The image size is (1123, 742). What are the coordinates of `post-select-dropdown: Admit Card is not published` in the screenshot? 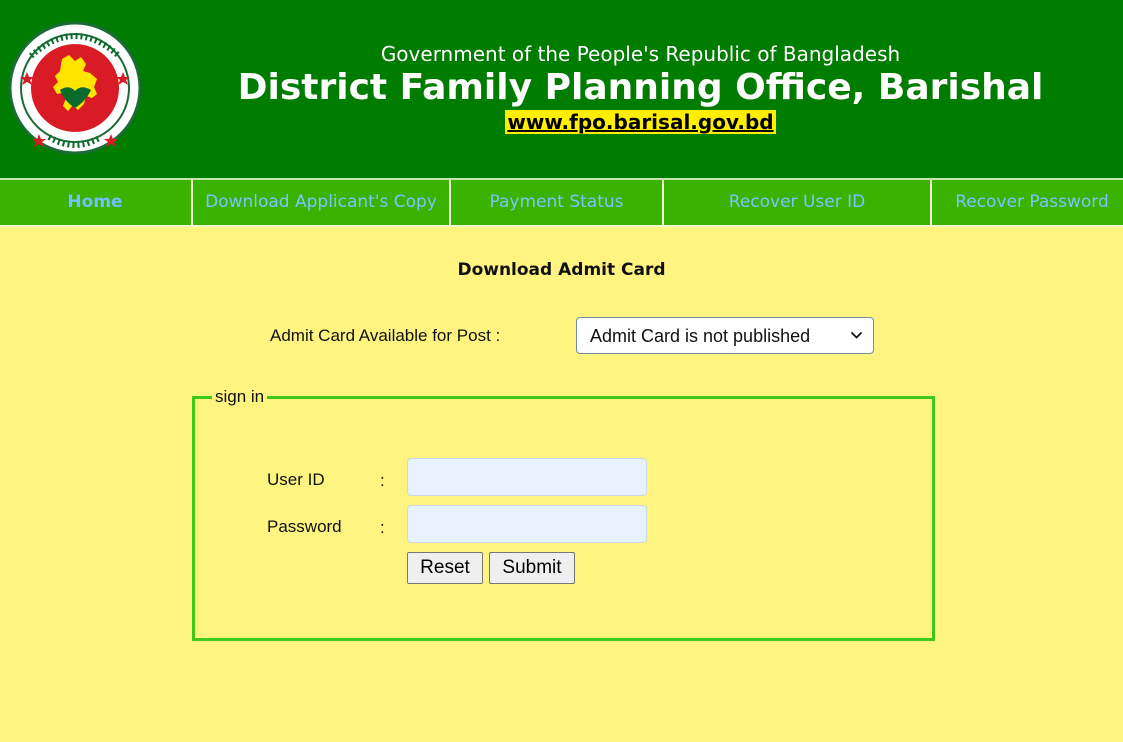 It's located at (725, 335).